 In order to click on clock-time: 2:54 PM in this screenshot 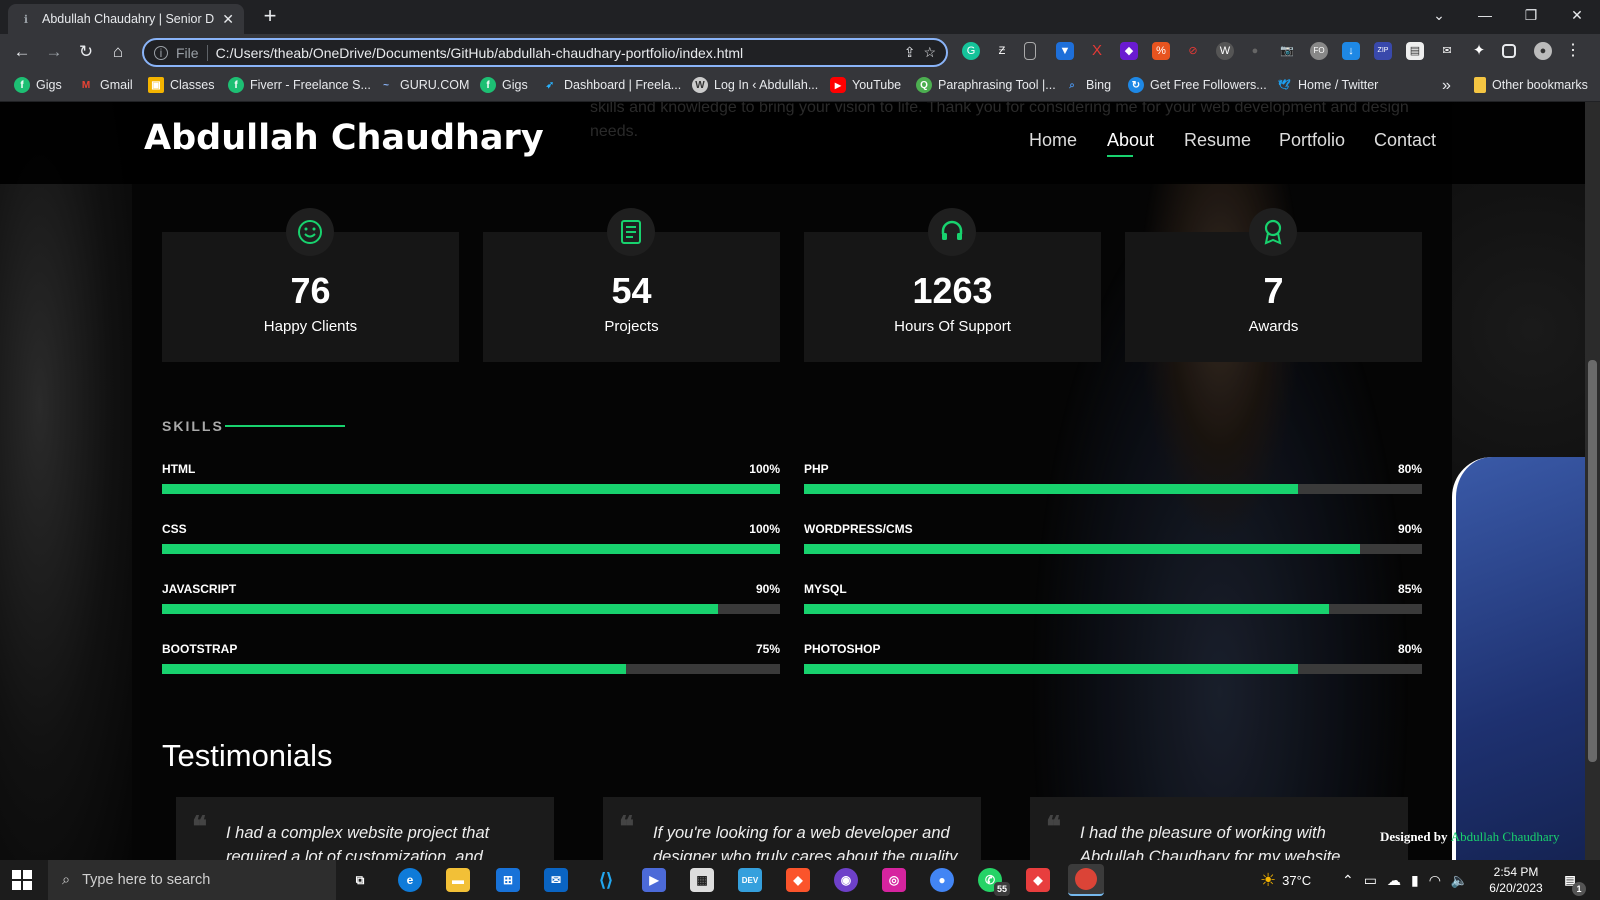, I will do `click(1516, 872)`.